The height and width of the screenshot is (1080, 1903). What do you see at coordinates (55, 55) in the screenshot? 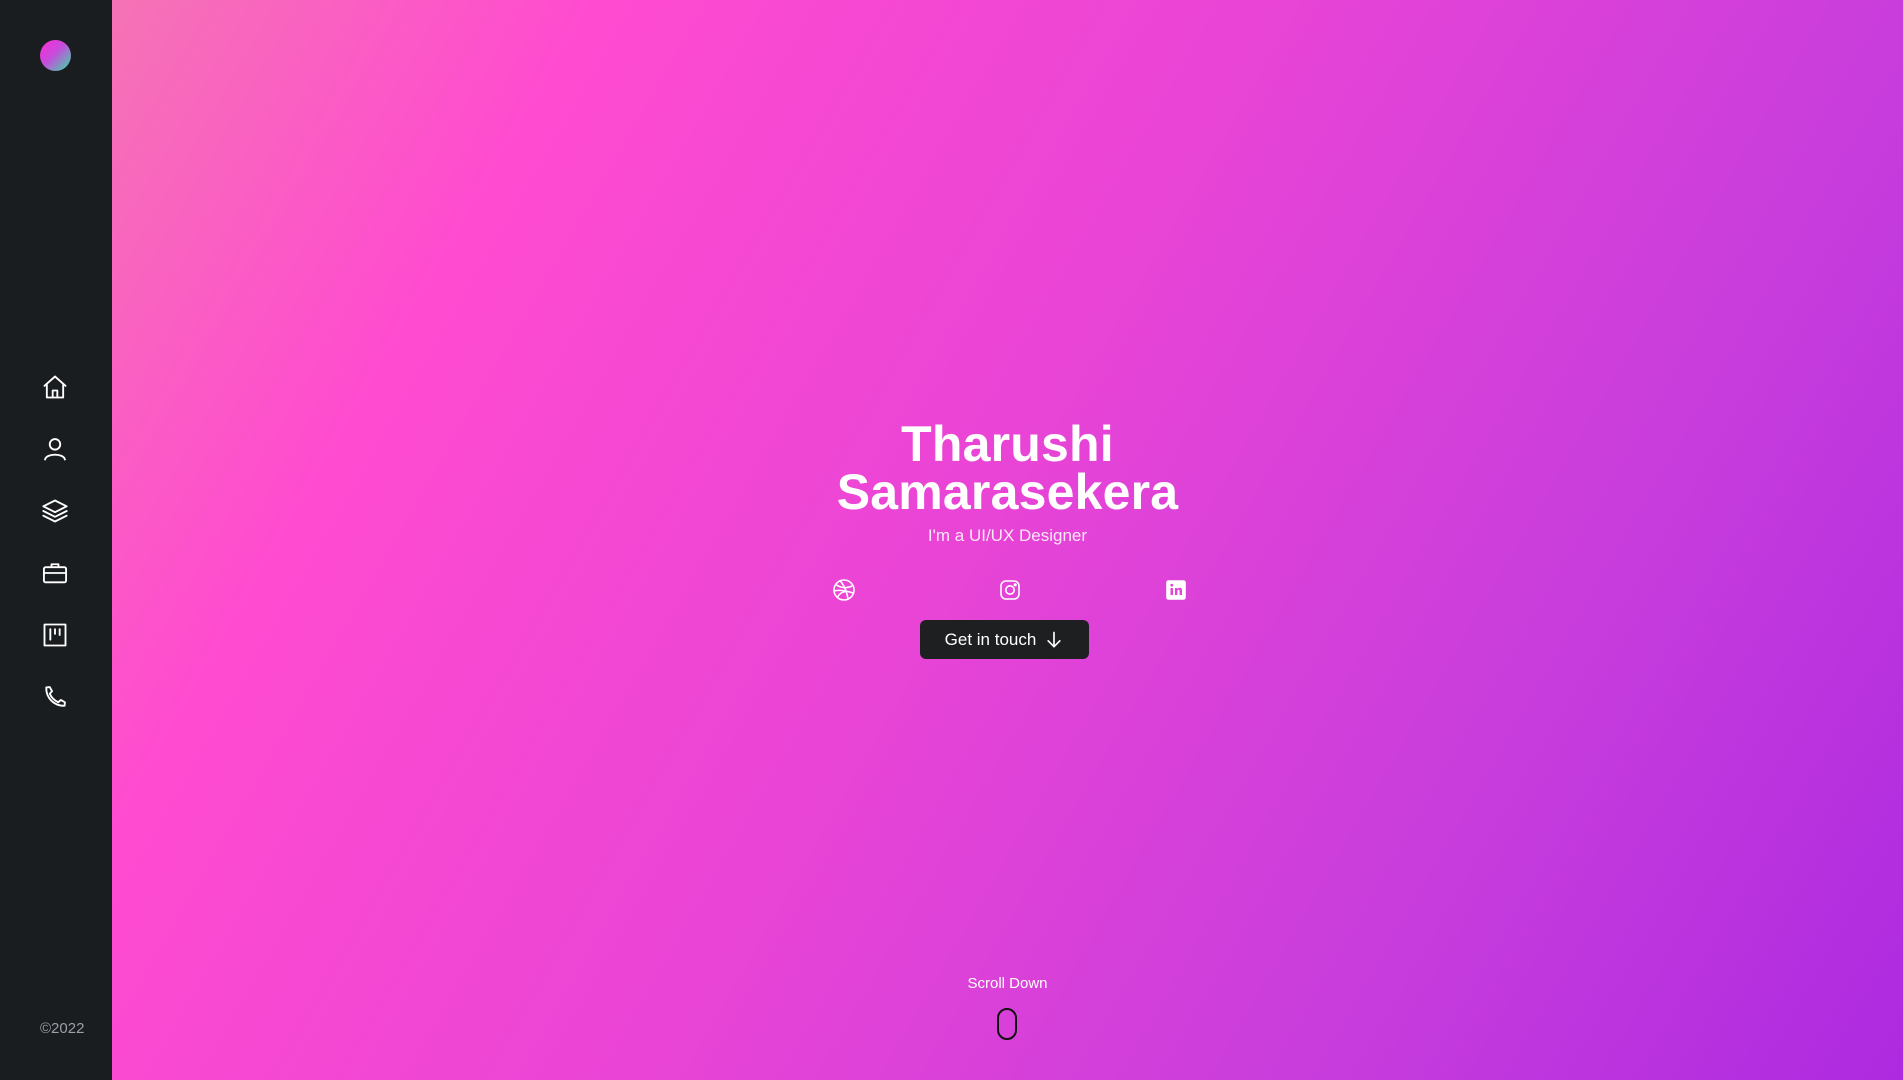
I see `logo-icon` at bounding box center [55, 55].